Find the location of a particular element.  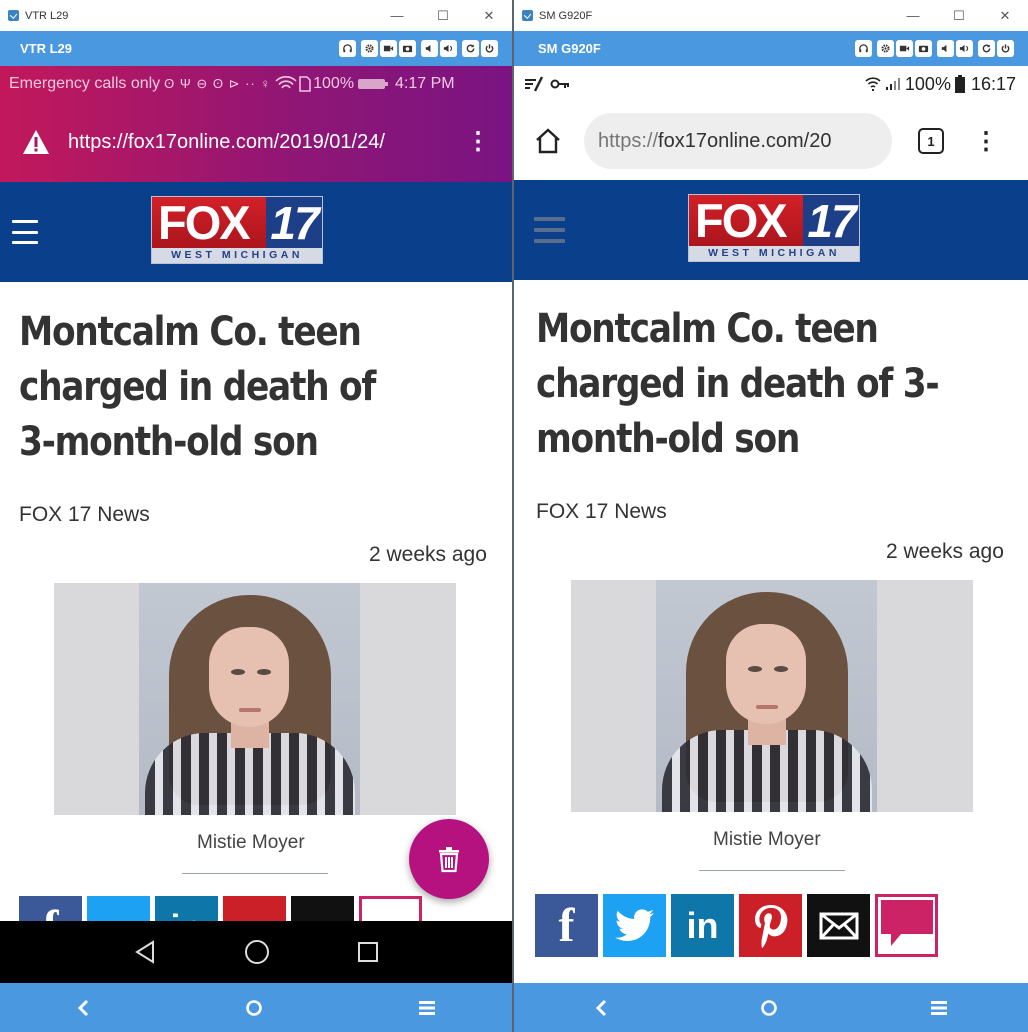

headline-line: charged in death of is located at coordinates (197, 387).